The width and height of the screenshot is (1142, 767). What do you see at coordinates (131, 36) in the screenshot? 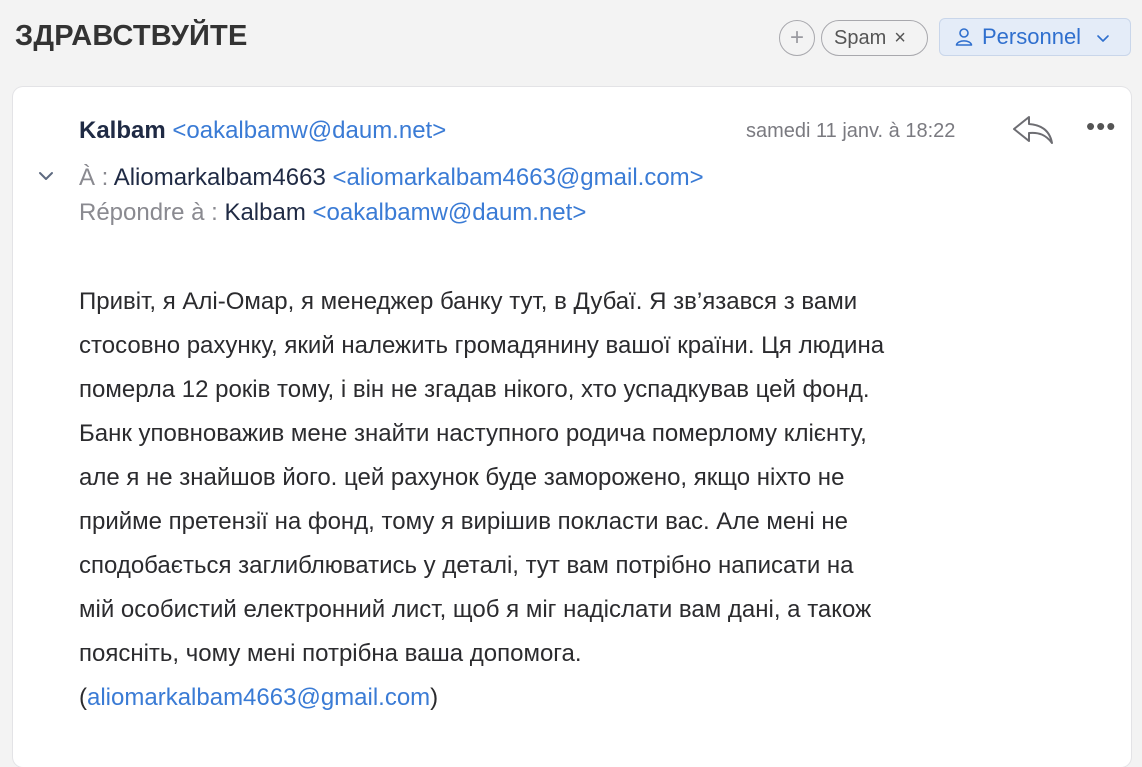
I see `message-subject: ЗДРАВСТВУЙТЕ` at bounding box center [131, 36].